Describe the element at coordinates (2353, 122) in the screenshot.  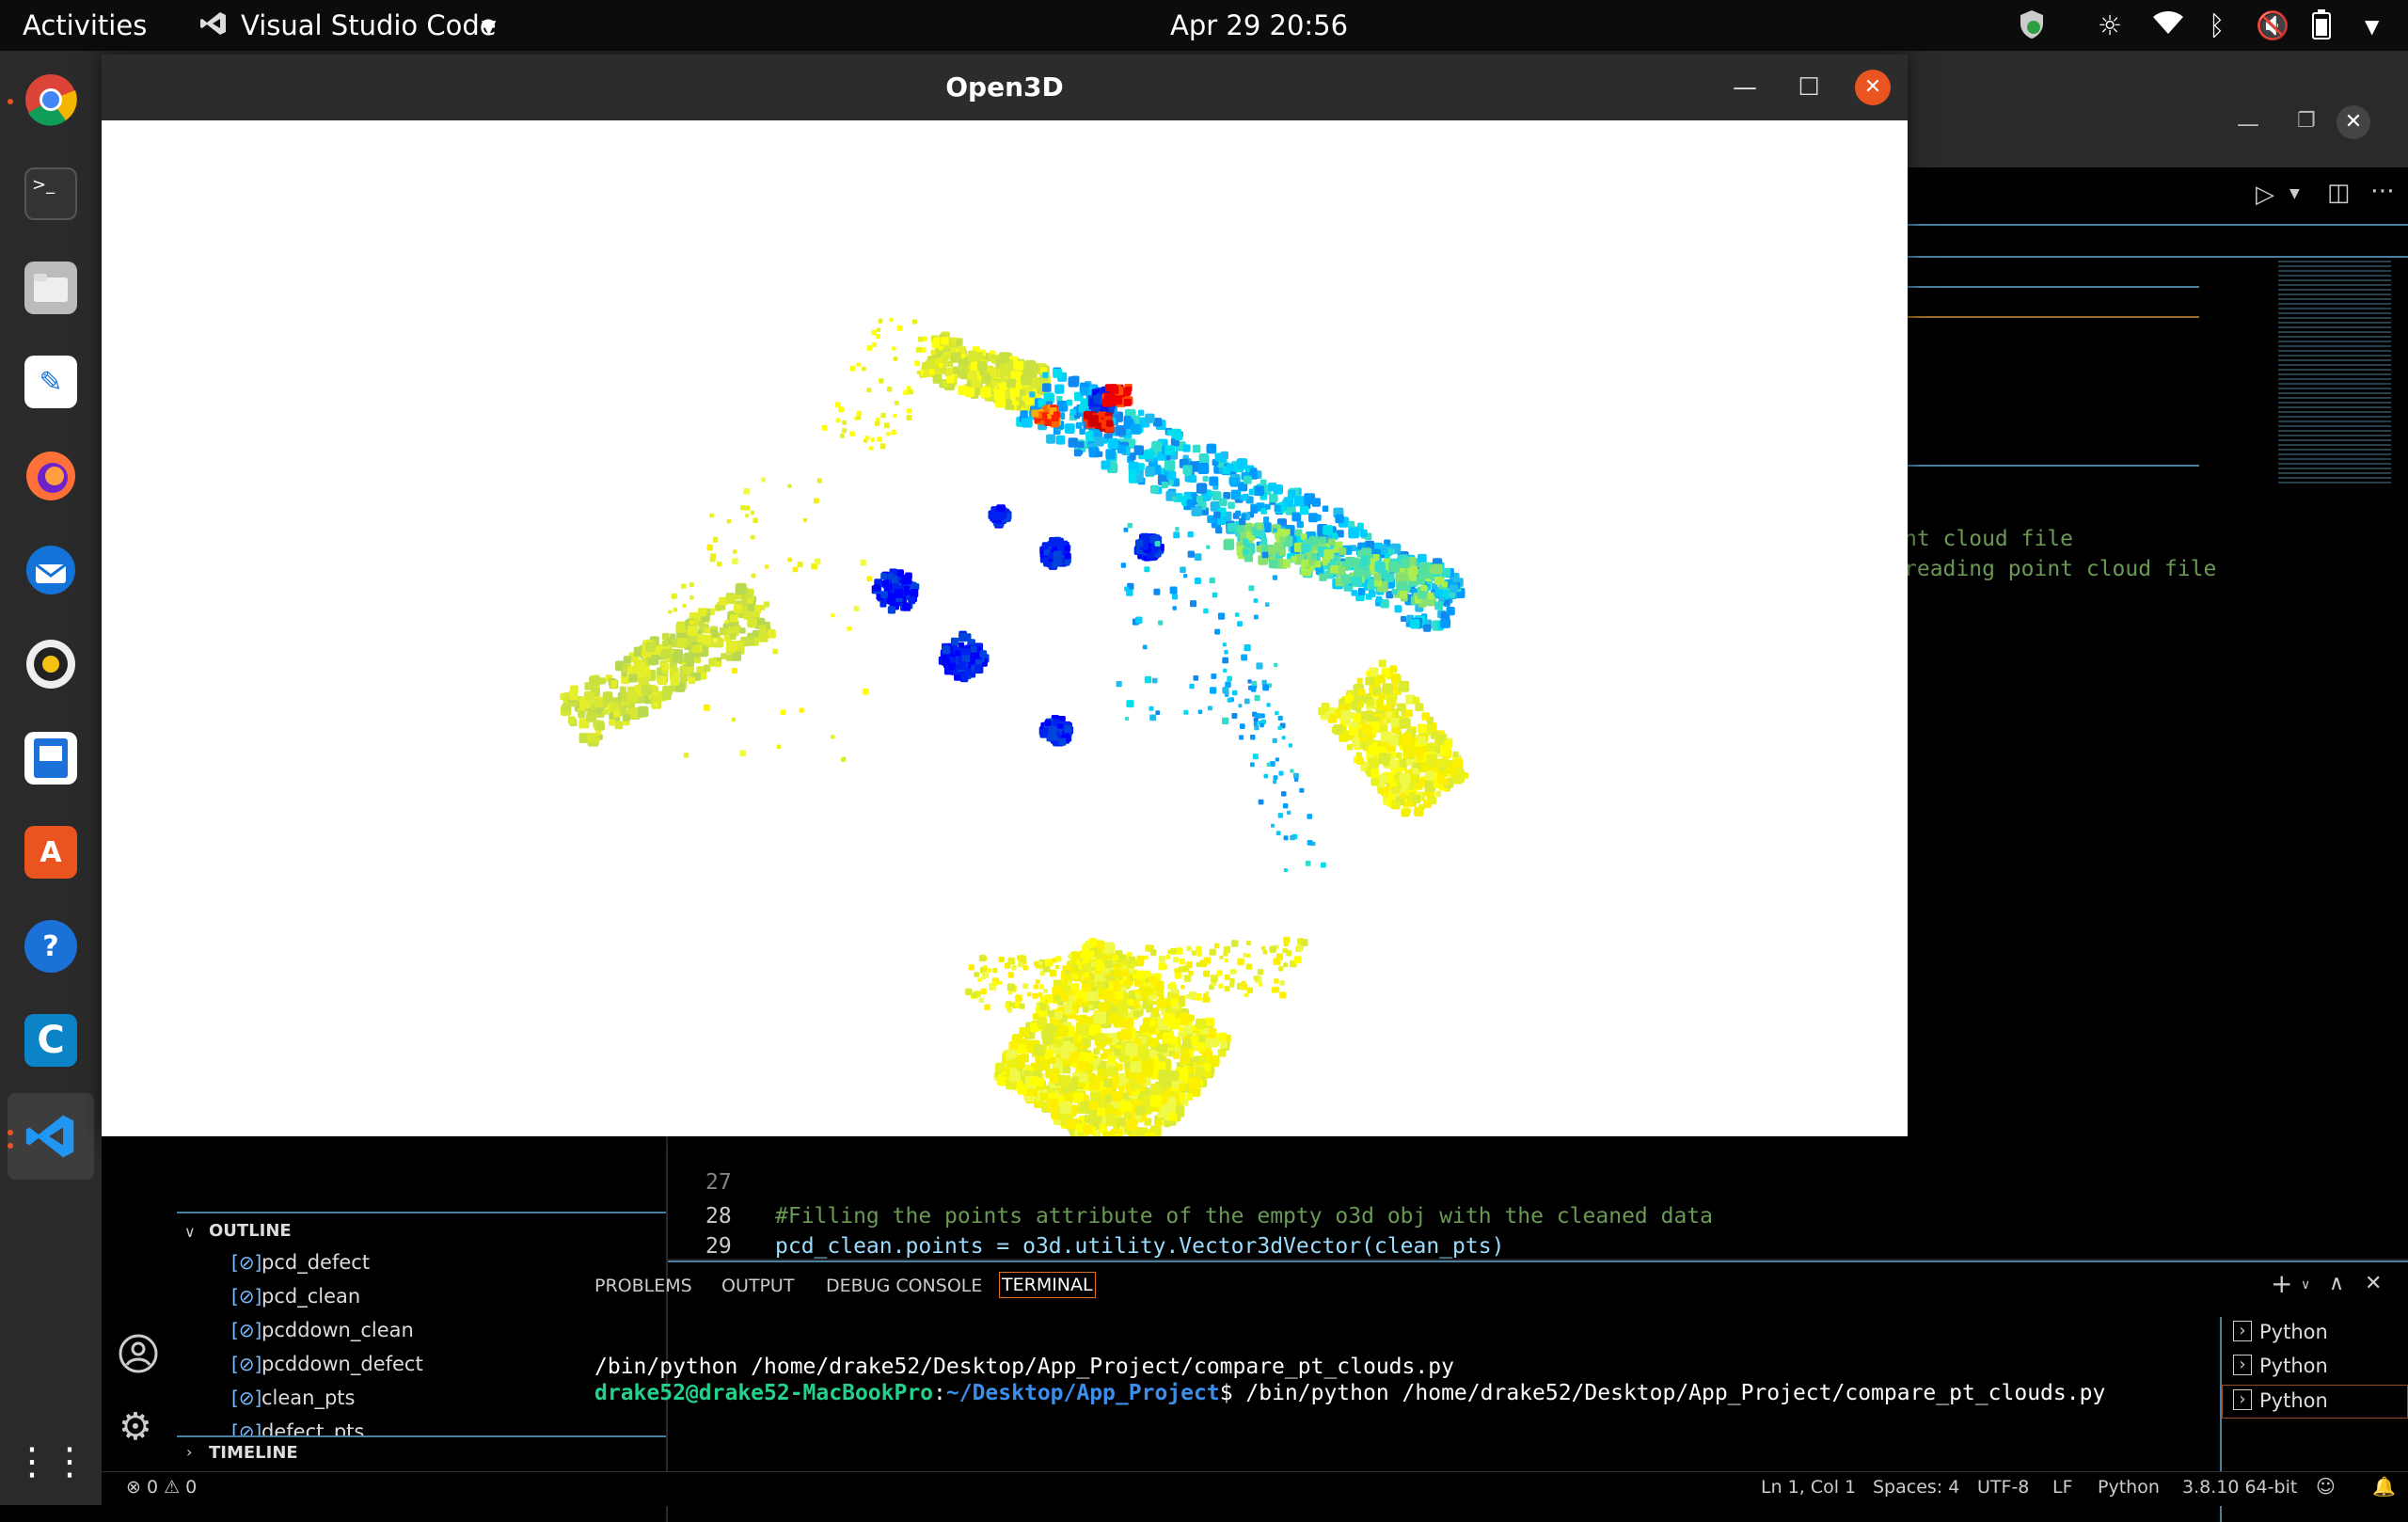
I see `vscode-close-icon: ✕` at that location.